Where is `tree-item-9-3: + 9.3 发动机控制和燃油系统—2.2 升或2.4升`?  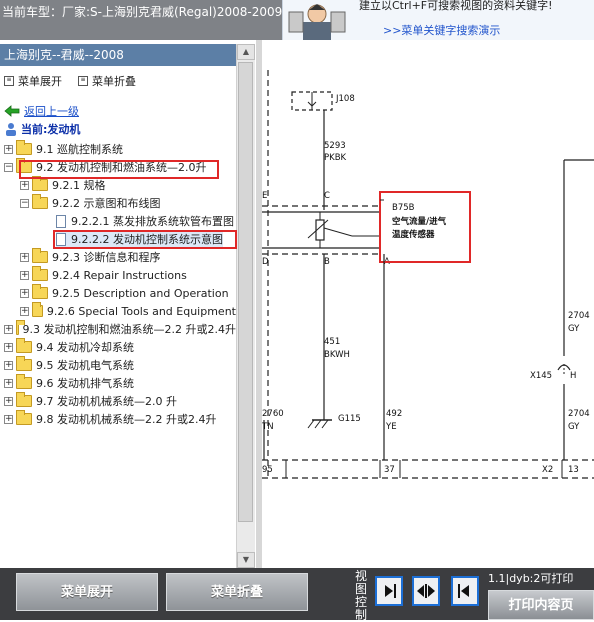 tree-item-9-3: + 9.3 发动机控制和燃油系统—2.2 升或2.4升 is located at coordinates (120, 329).